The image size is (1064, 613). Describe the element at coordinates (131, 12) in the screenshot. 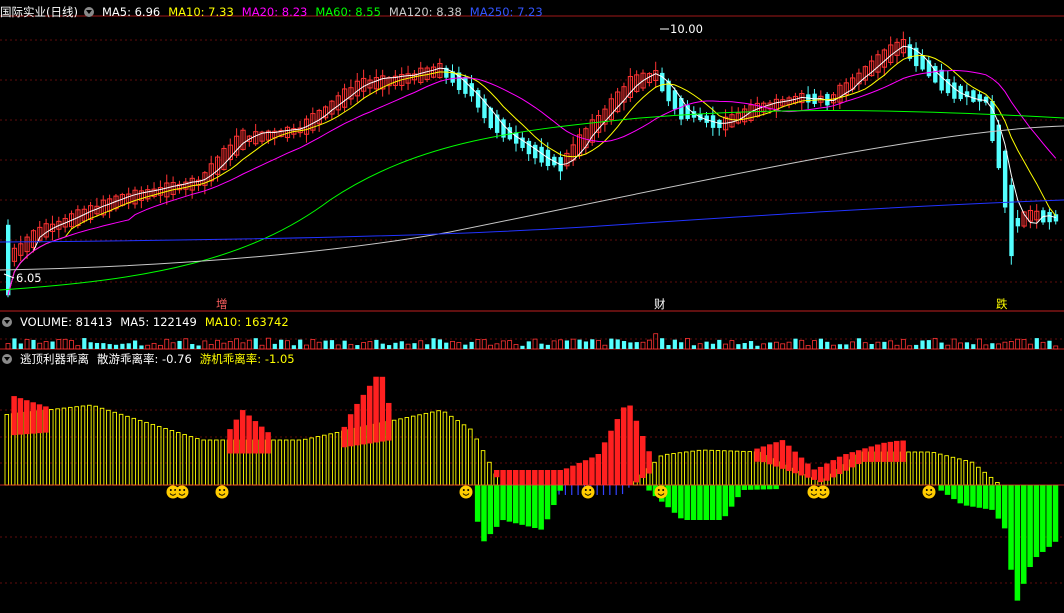

I see `ma5-label: MA5: 6.96` at that location.